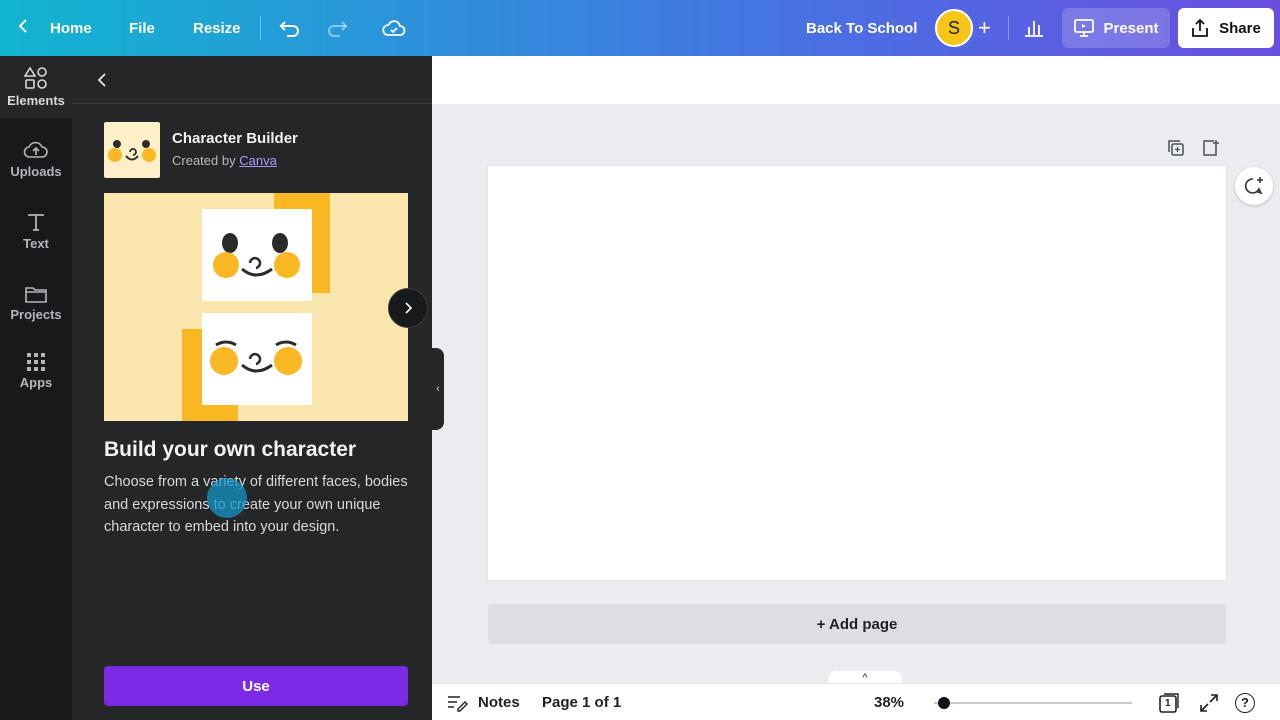 This screenshot has height=720, width=1280. I want to click on cloud-upload-icon, so click(35, 149).